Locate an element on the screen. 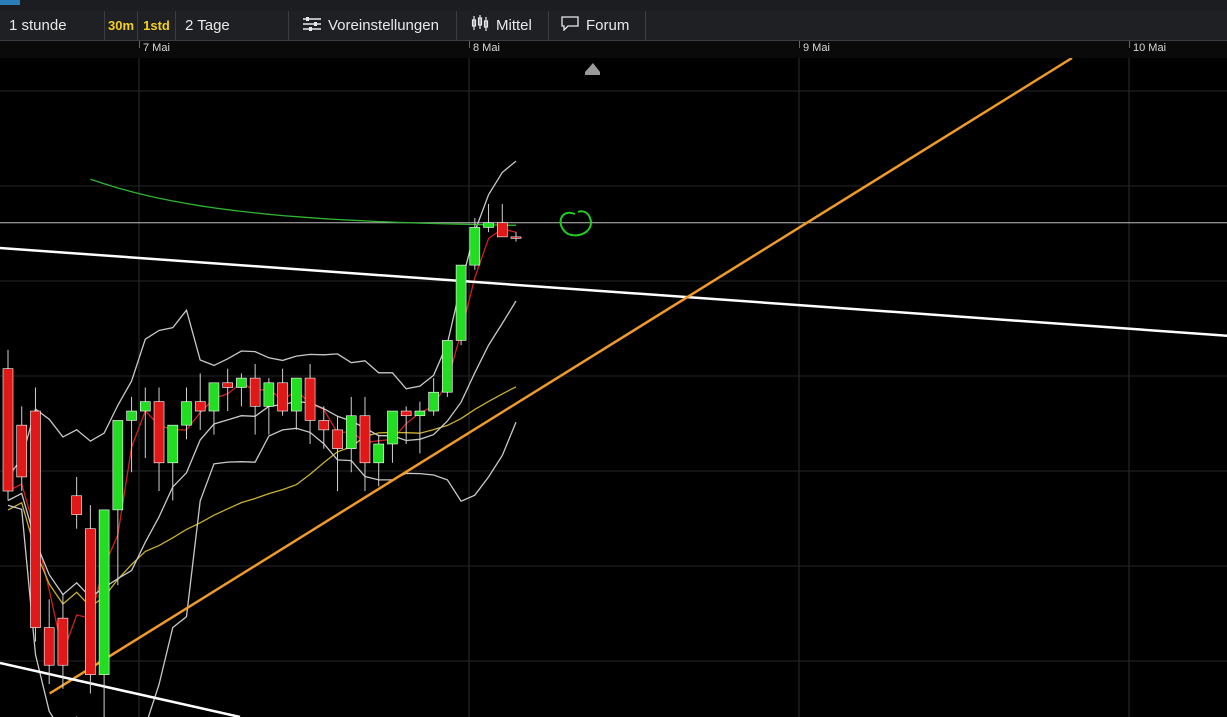 This screenshot has width=1227, height=717. chart-type-button: Mittel is located at coordinates (503, 25).